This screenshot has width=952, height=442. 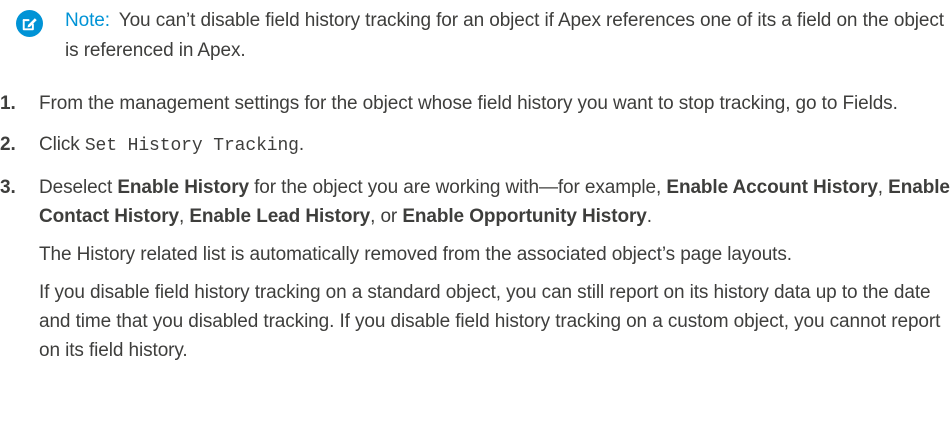 What do you see at coordinates (280, 216) in the screenshot?
I see `enable-lead-history-label: Enable Lead History` at bounding box center [280, 216].